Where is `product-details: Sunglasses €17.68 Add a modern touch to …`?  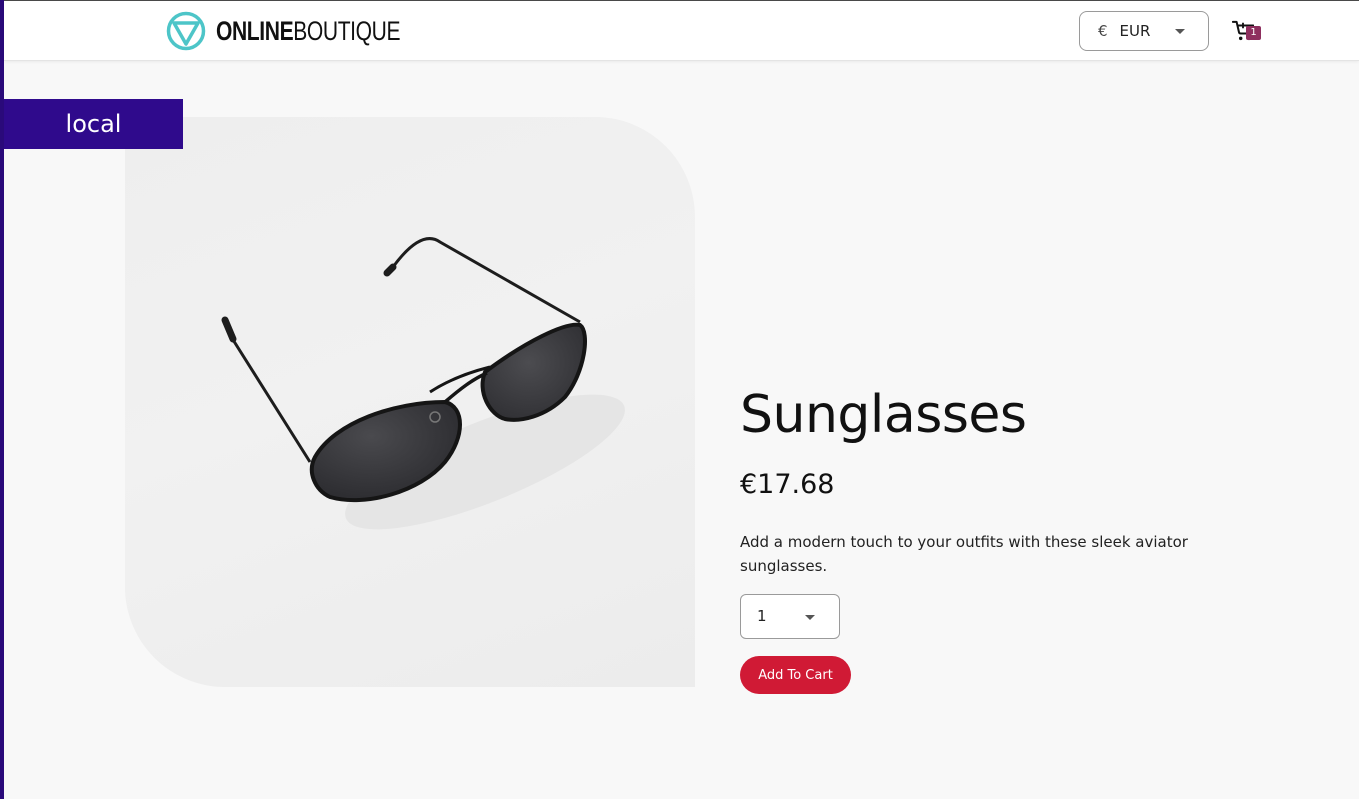
product-details: Sunglasses €17.68 Add a modern touch to … is located at coordinates (975, 537).